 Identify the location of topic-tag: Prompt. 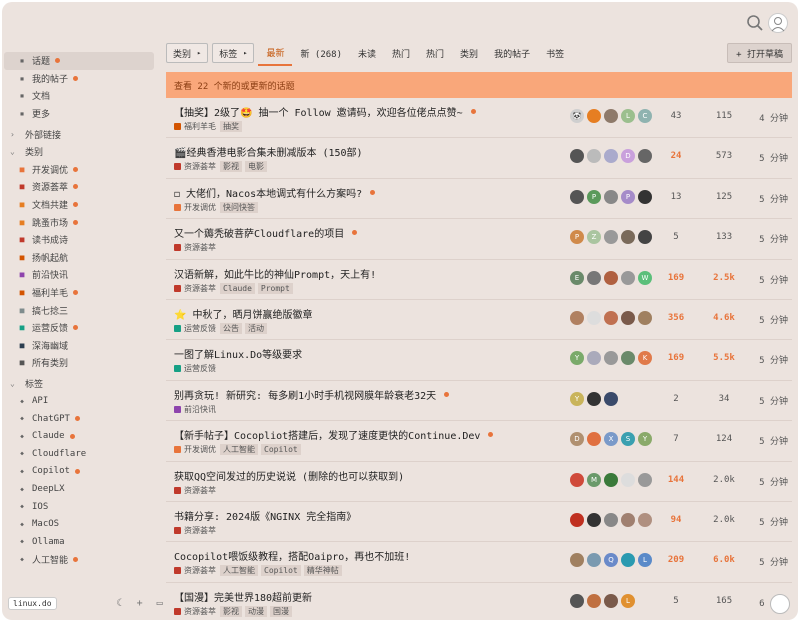
(275, 288).